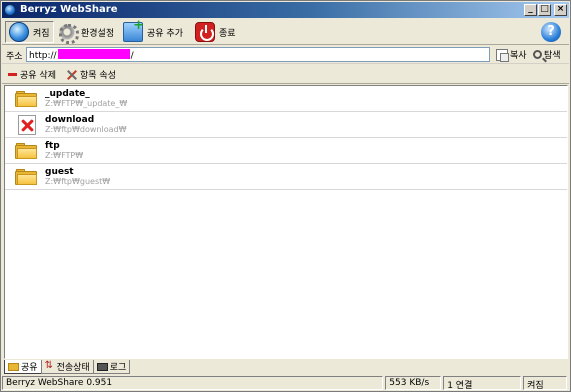 This screenshot has width=571, height=392. What do you see at coordinates (43, 56) in the screenshot?
I see `address-prefix: http://` at bounding box center [43, 56].